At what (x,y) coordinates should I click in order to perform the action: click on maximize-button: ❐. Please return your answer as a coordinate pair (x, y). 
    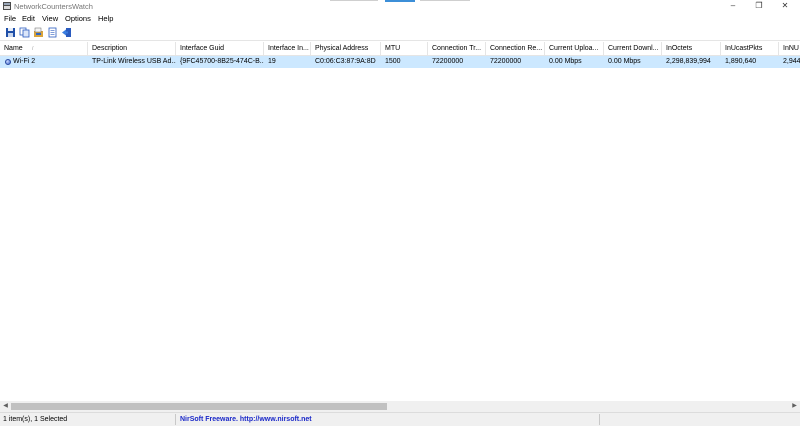
    Looking at the image, I should click on (759, 6).